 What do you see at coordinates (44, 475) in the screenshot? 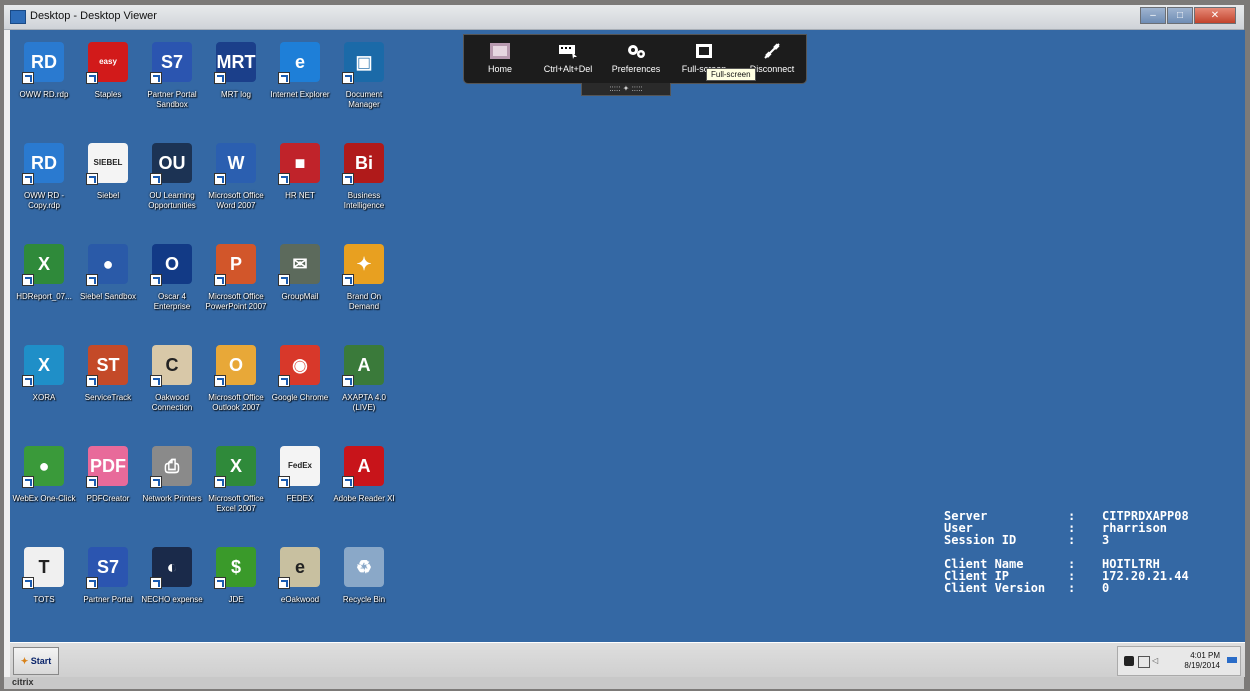
I see `desktop-icon: ● WebEx One-Click` at bounding box center [44, 475].